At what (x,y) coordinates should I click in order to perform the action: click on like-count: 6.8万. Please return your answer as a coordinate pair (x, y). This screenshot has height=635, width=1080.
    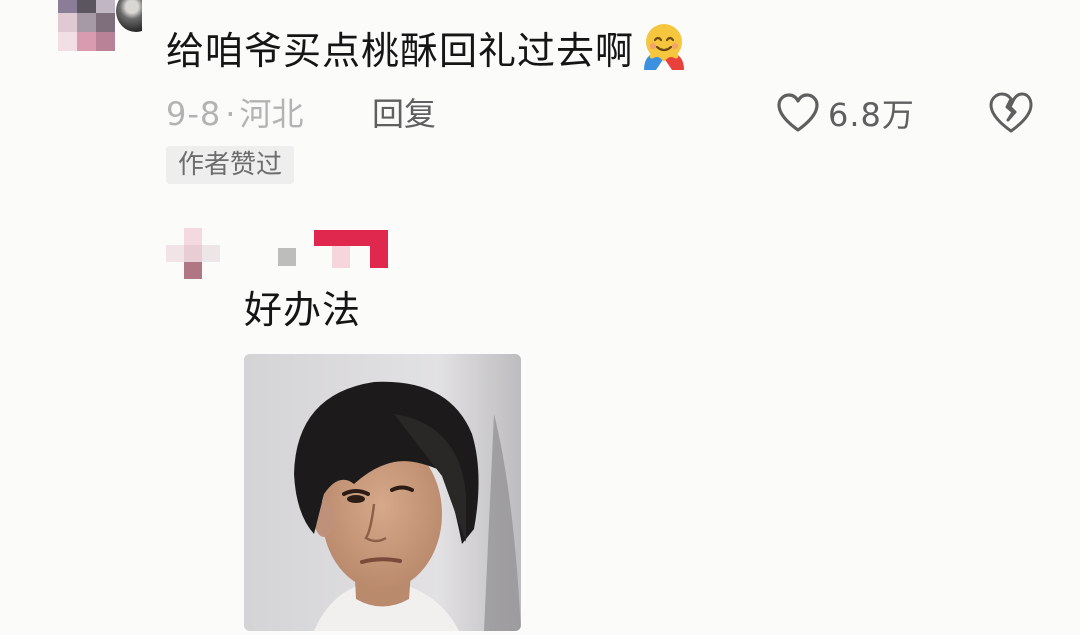
    Looking at the image, I should click on (871, 115).